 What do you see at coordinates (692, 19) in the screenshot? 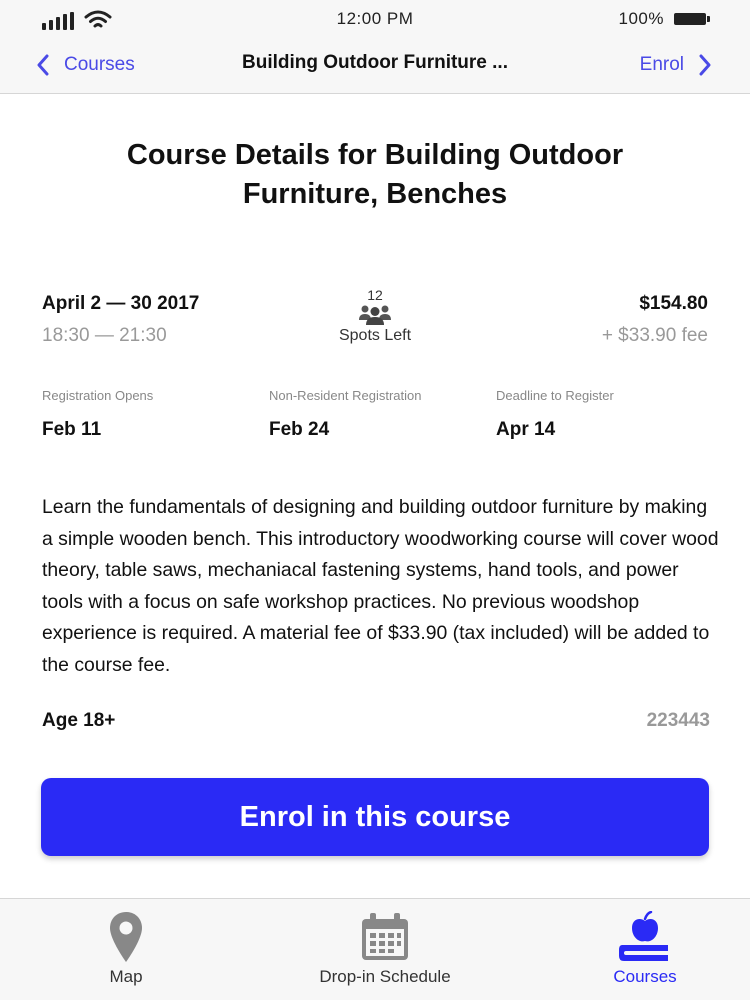
I see `battery-icon` at bounding box center [692, 19].